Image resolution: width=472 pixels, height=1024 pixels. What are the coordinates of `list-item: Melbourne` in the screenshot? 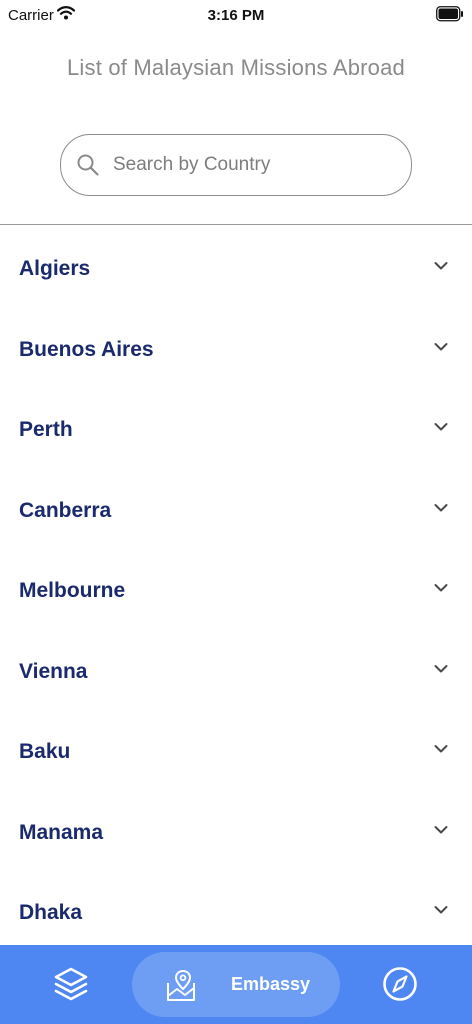 It's located at (236, 591).